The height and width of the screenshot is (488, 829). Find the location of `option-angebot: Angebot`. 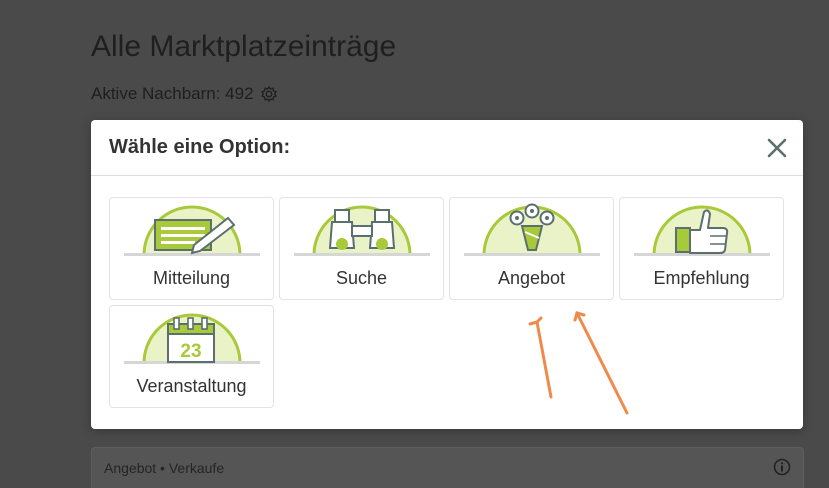

option-angebot: Angebot is located at coordinates (531, 248).